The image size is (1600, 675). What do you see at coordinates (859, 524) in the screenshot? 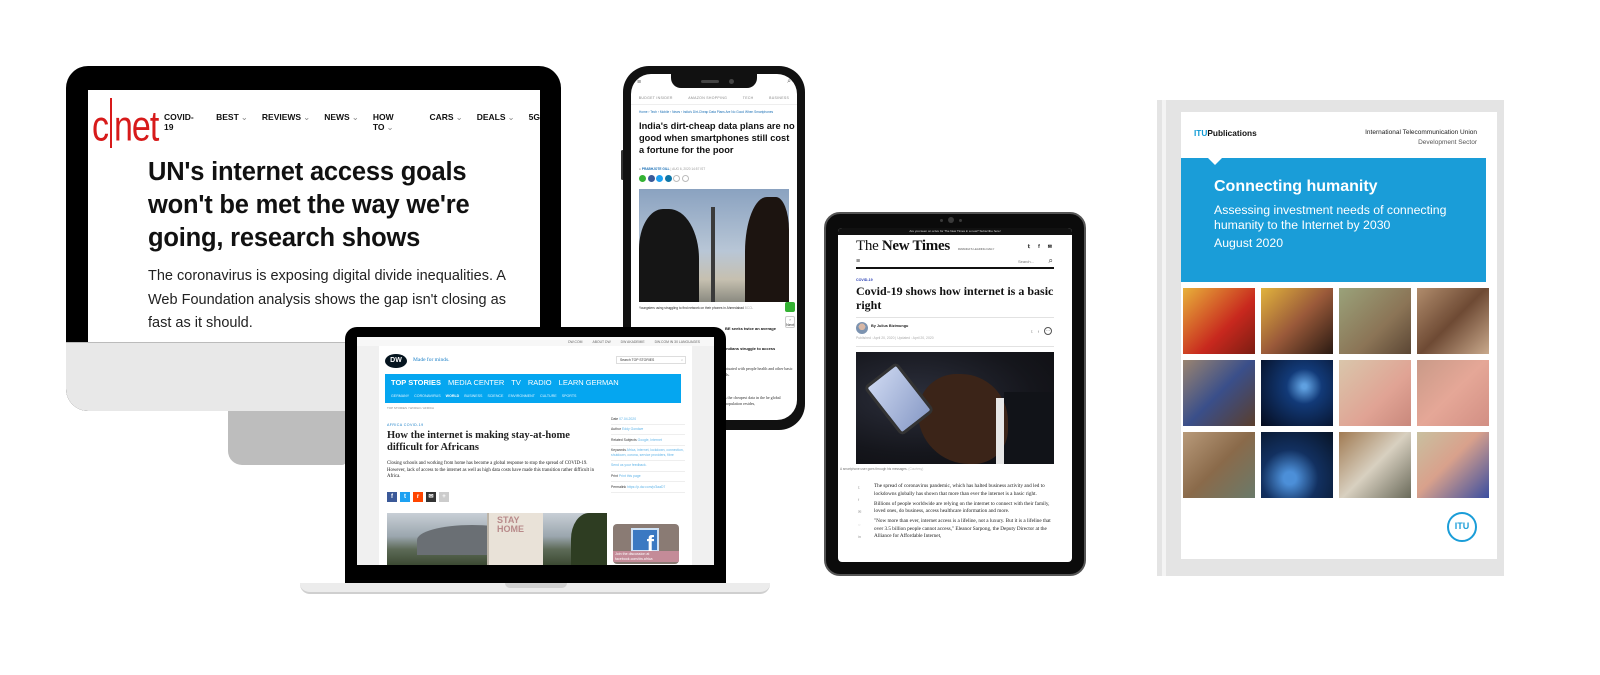
I see `whatsapp-icon: ◌` at bounding box center [859, 524].